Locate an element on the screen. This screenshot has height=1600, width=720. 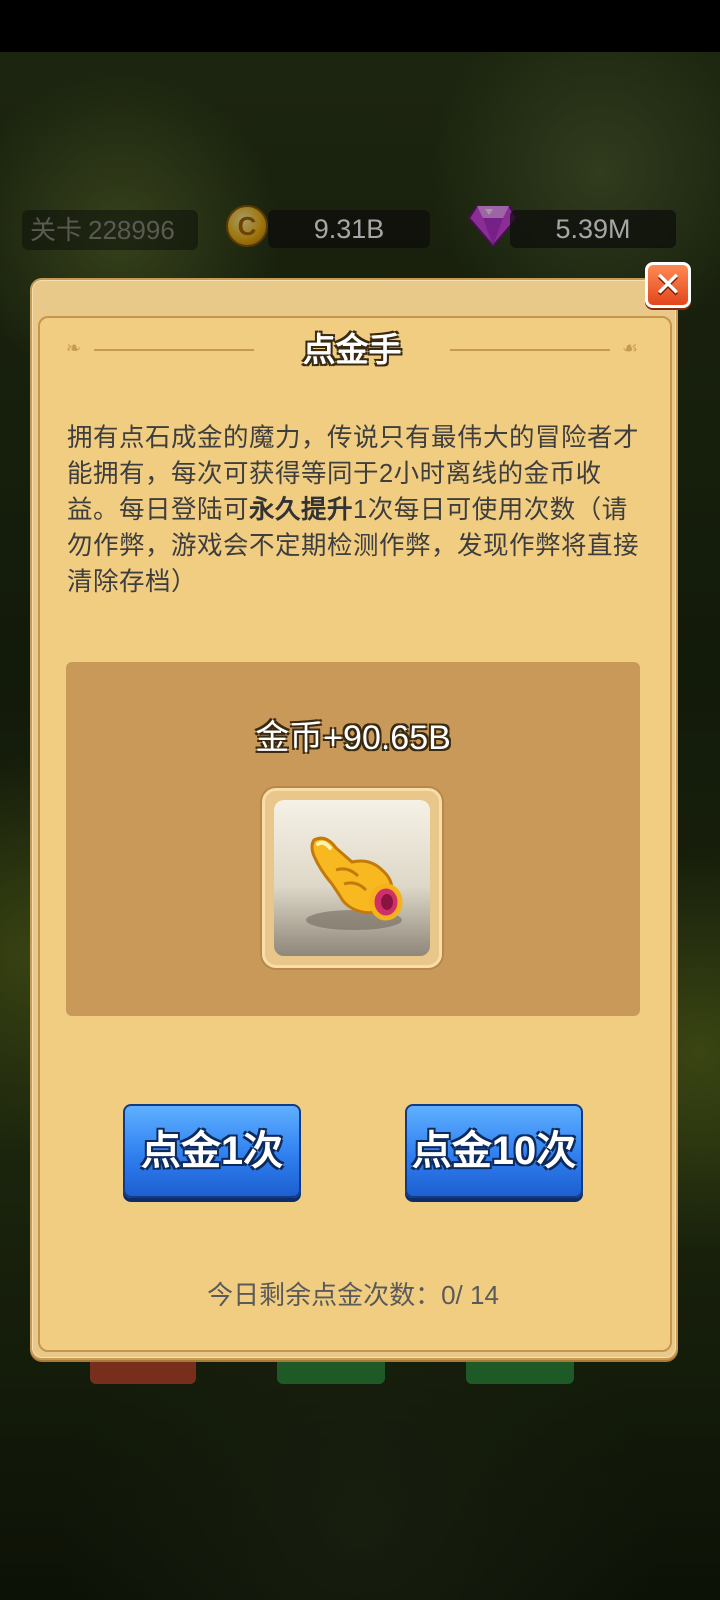
remaining-label: 今日剩余点金次数： is located at coordinates (324, 1295).